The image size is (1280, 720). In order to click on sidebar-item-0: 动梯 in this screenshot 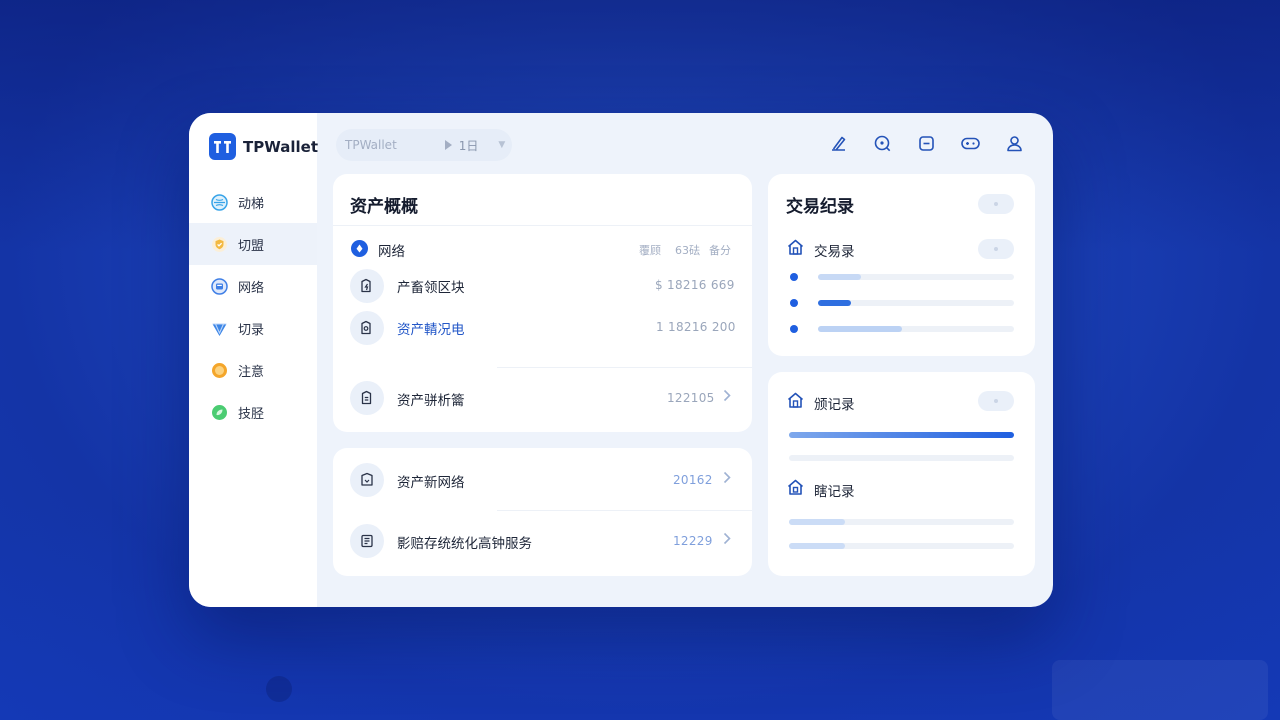, I will do `click(253, 202)`.